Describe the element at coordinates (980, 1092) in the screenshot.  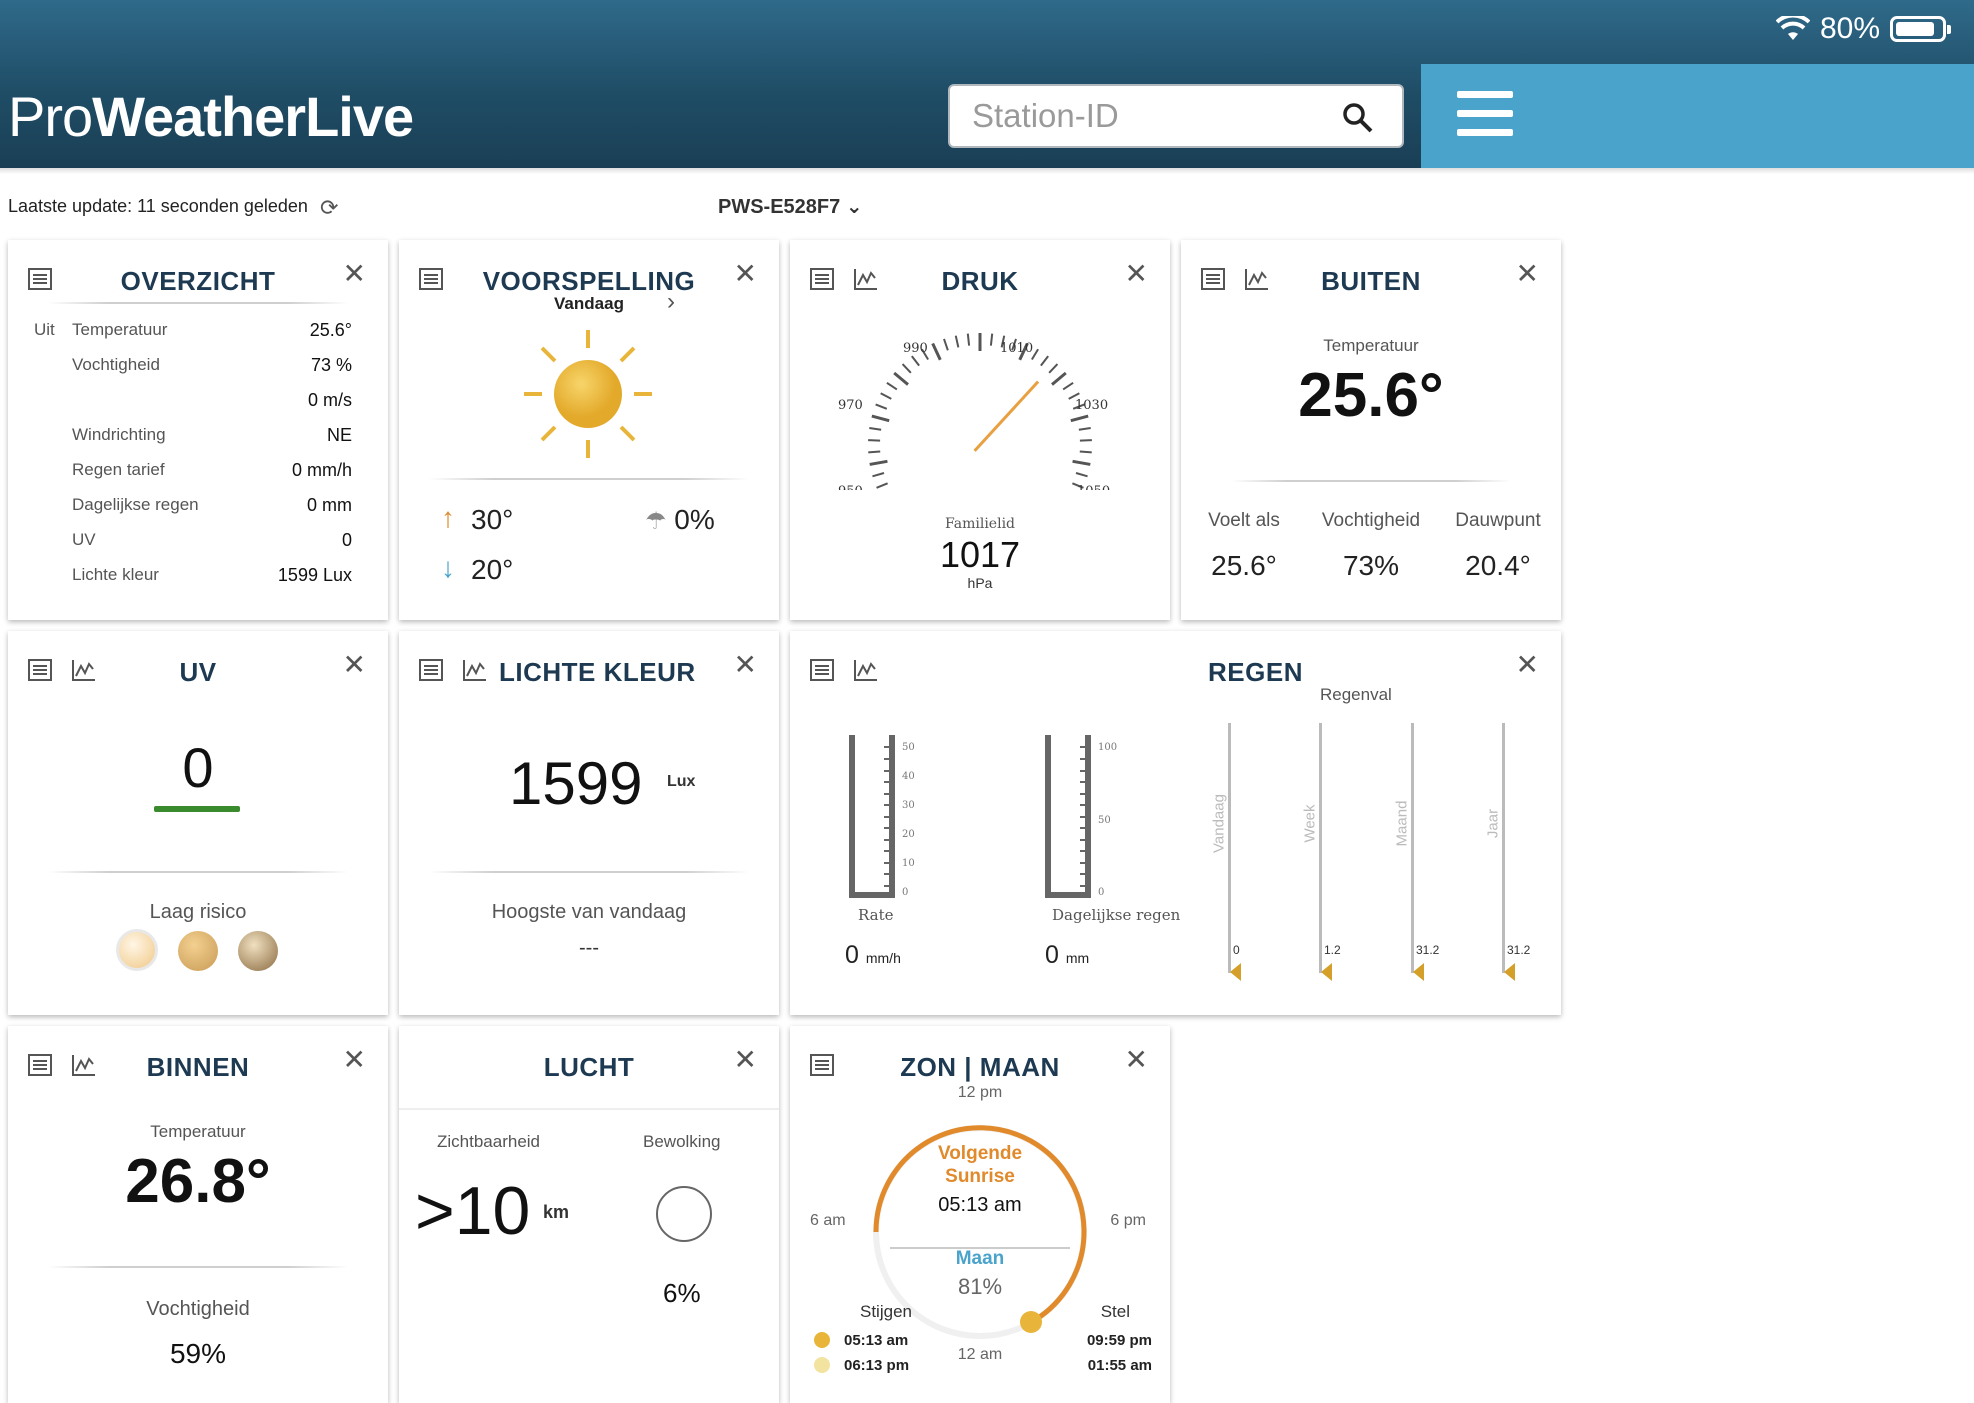
I see `time-12pm: 12 pm` at that location.